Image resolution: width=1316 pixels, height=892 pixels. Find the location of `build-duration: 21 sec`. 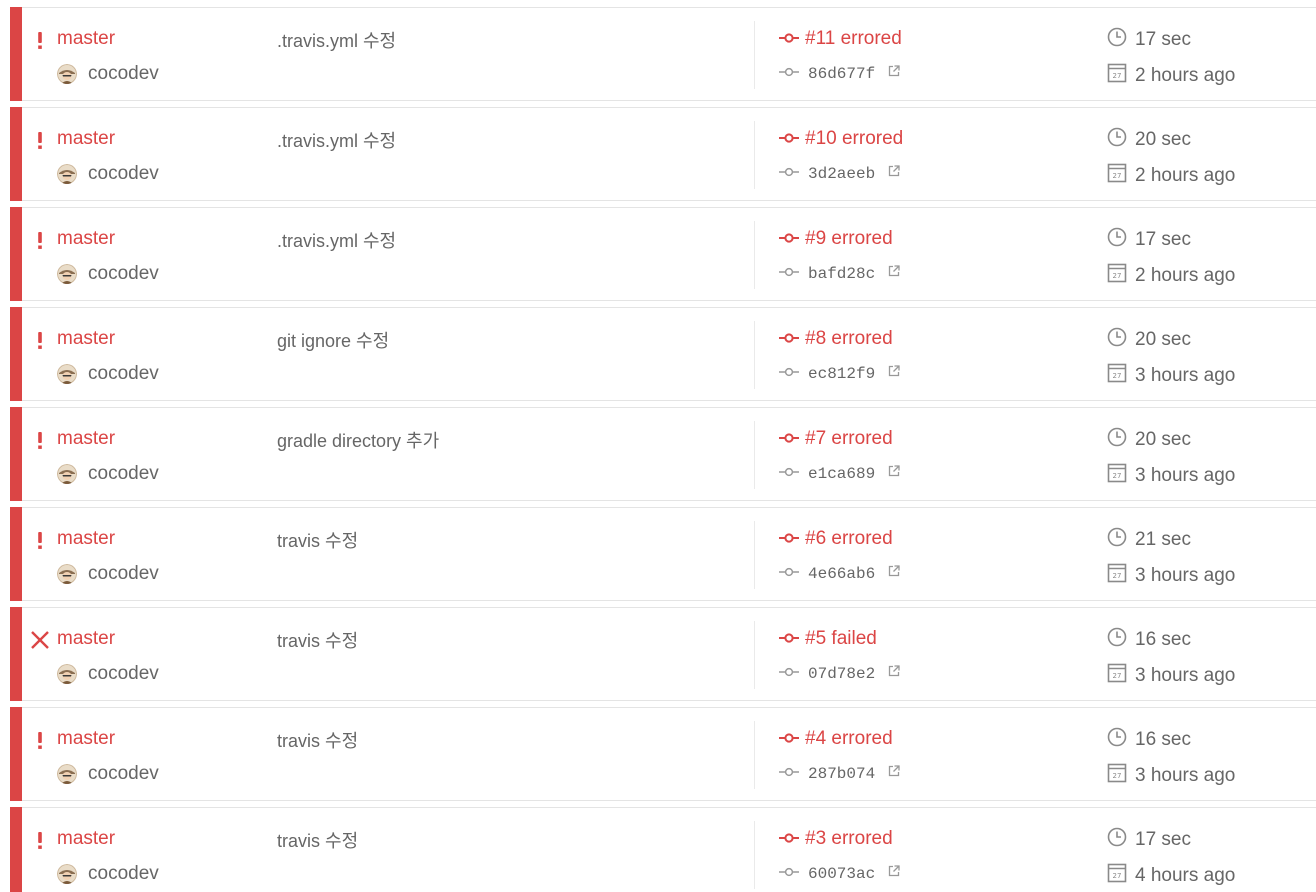

build-duration: 21 sec is located at coordinates (1149, 539).